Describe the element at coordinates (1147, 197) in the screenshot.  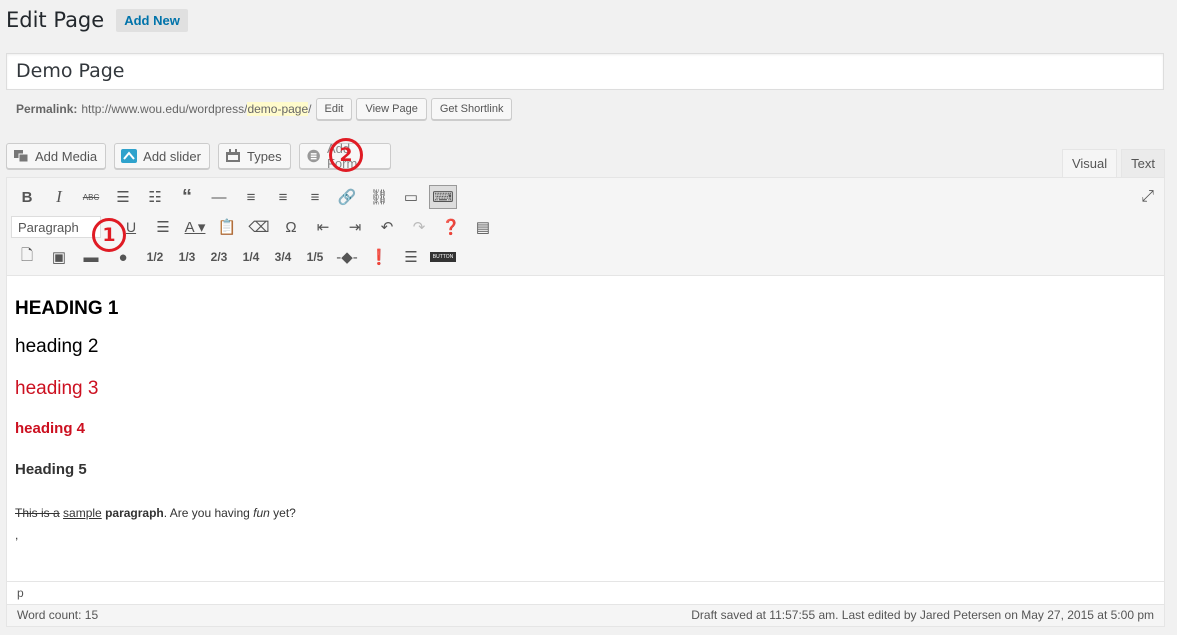
I see `fullscreen-icon: ⤢` at that location.